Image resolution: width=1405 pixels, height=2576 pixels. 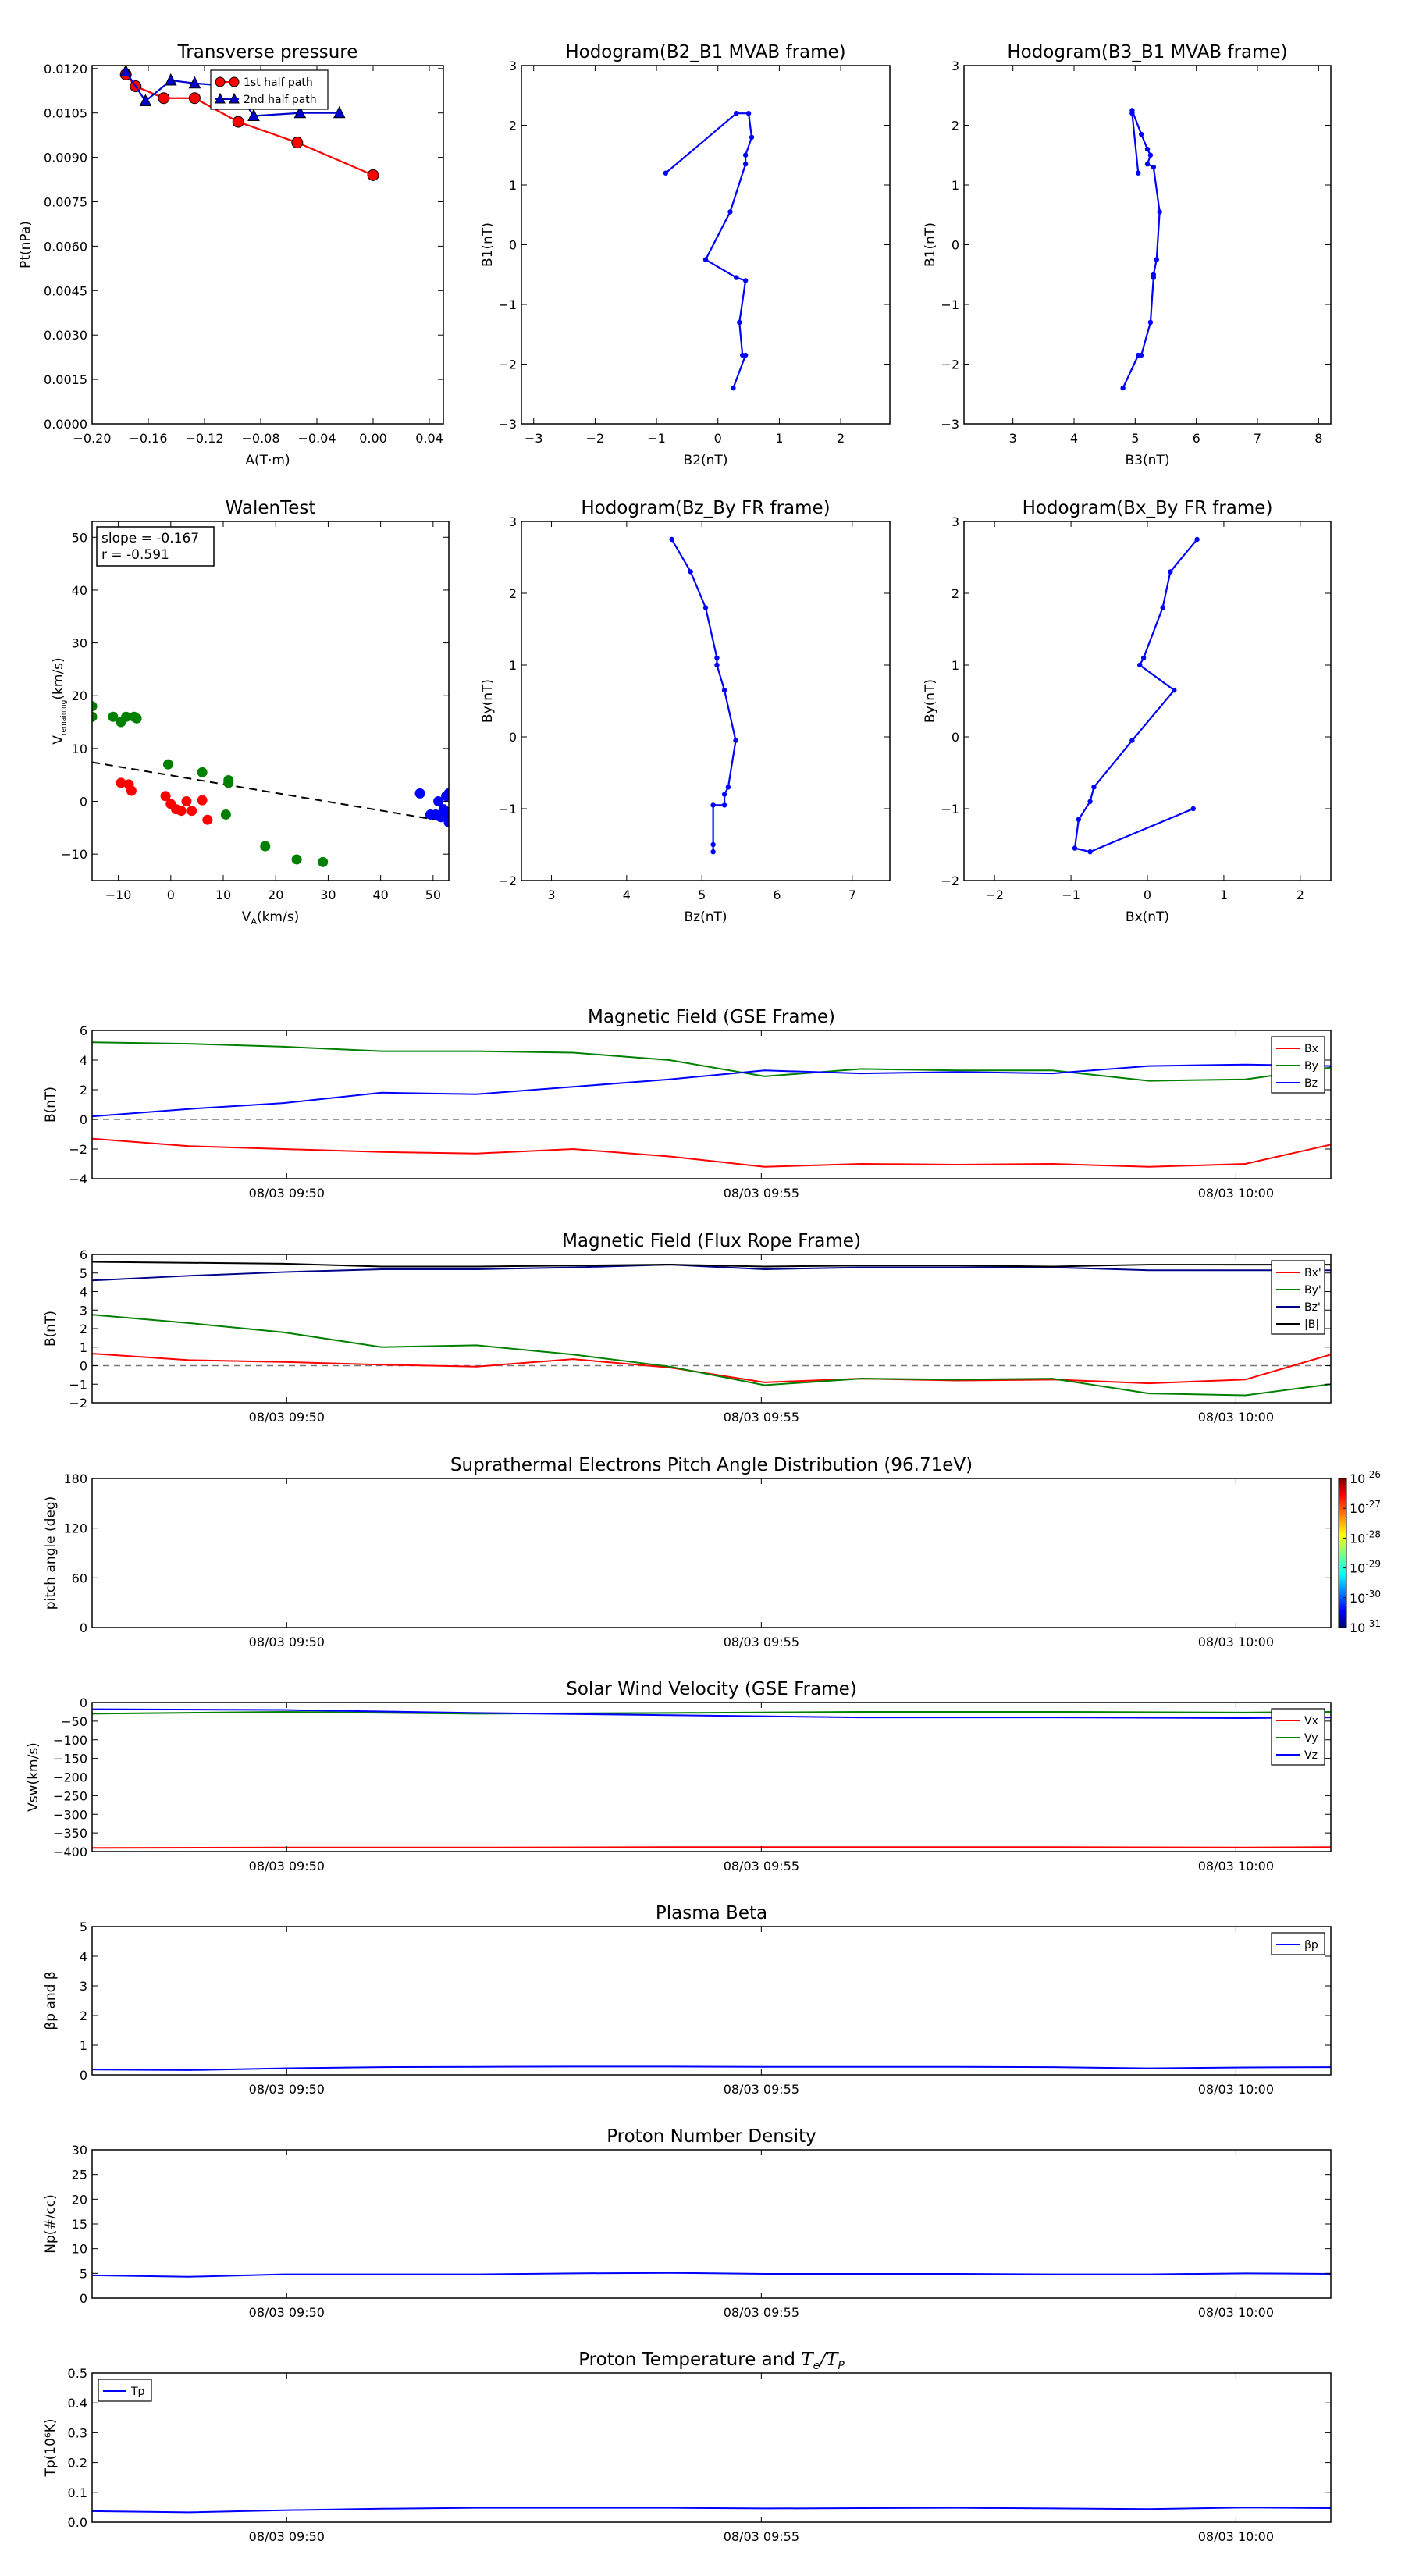 I want to click on x-tick-label: −10, so click(x=119, y=895).